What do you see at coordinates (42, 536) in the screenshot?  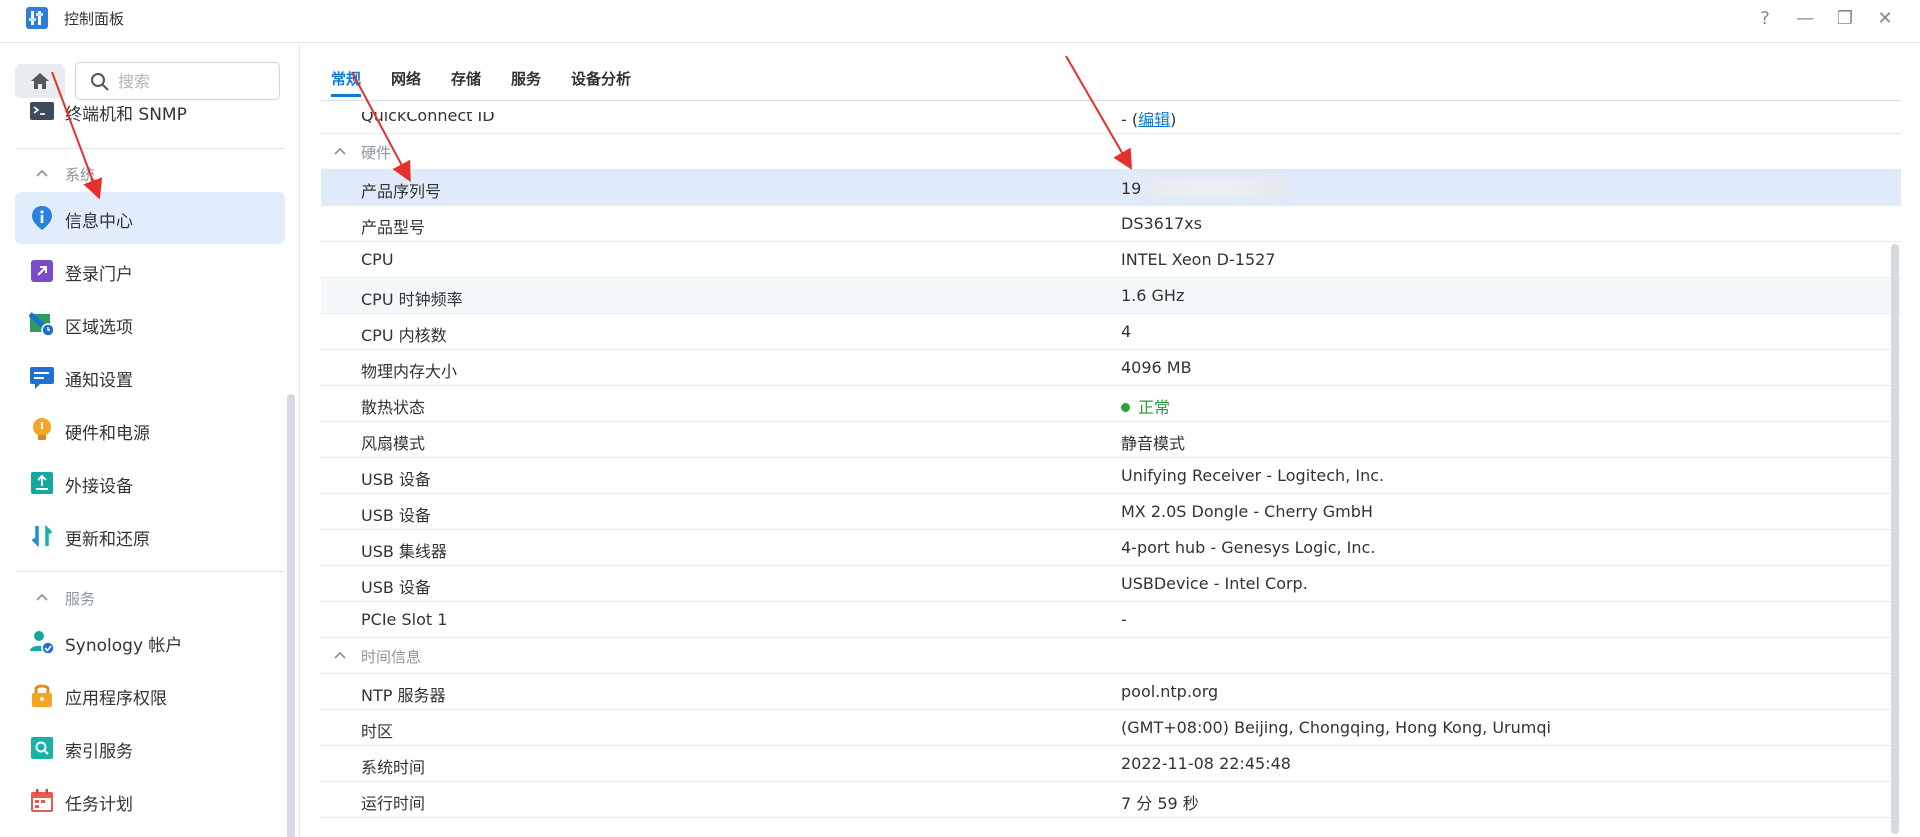 I see `update-icon` at bounding box center [42, 536].